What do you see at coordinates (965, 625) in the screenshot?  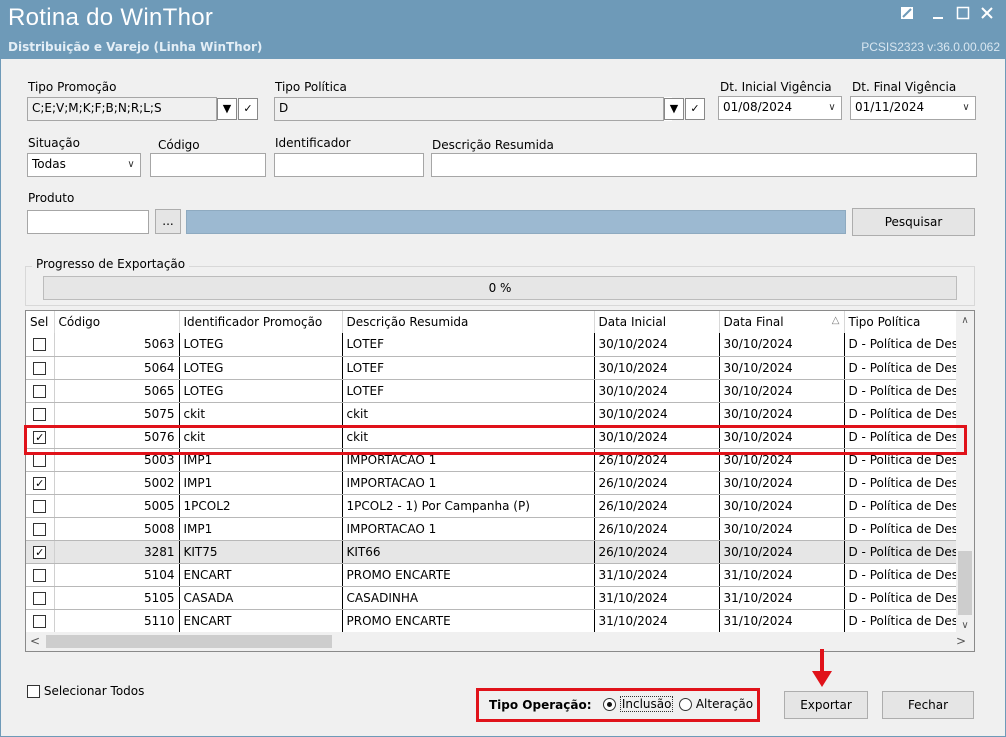 I see `scroll-down-icon: ∨` at bounding box center [965, 625].